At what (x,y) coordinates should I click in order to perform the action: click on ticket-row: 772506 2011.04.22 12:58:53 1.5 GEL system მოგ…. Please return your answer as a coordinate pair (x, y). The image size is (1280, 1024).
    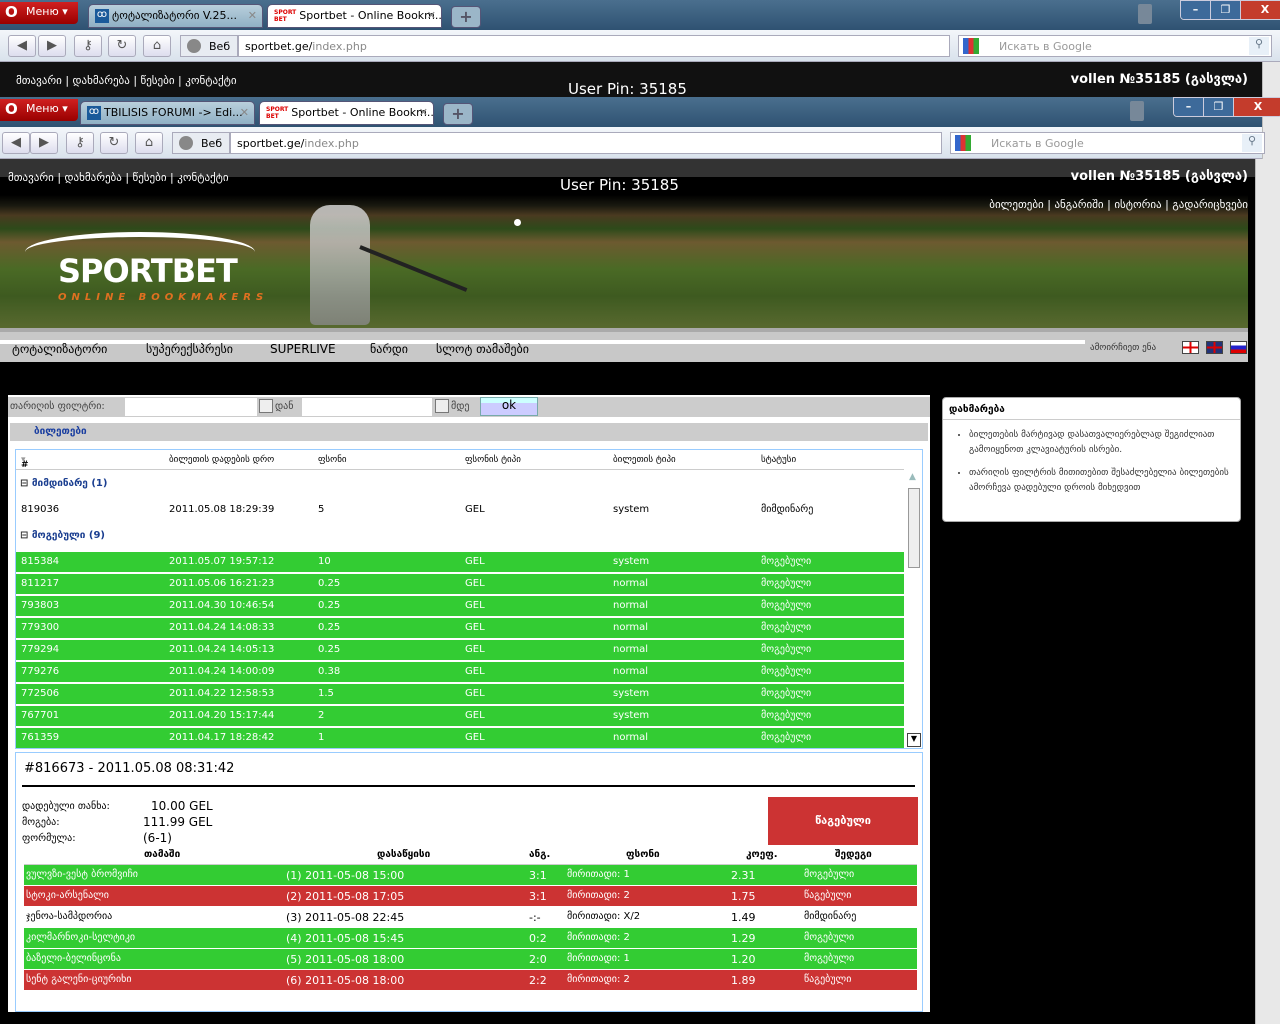
    Looking at the image, I should click on (460, 694).